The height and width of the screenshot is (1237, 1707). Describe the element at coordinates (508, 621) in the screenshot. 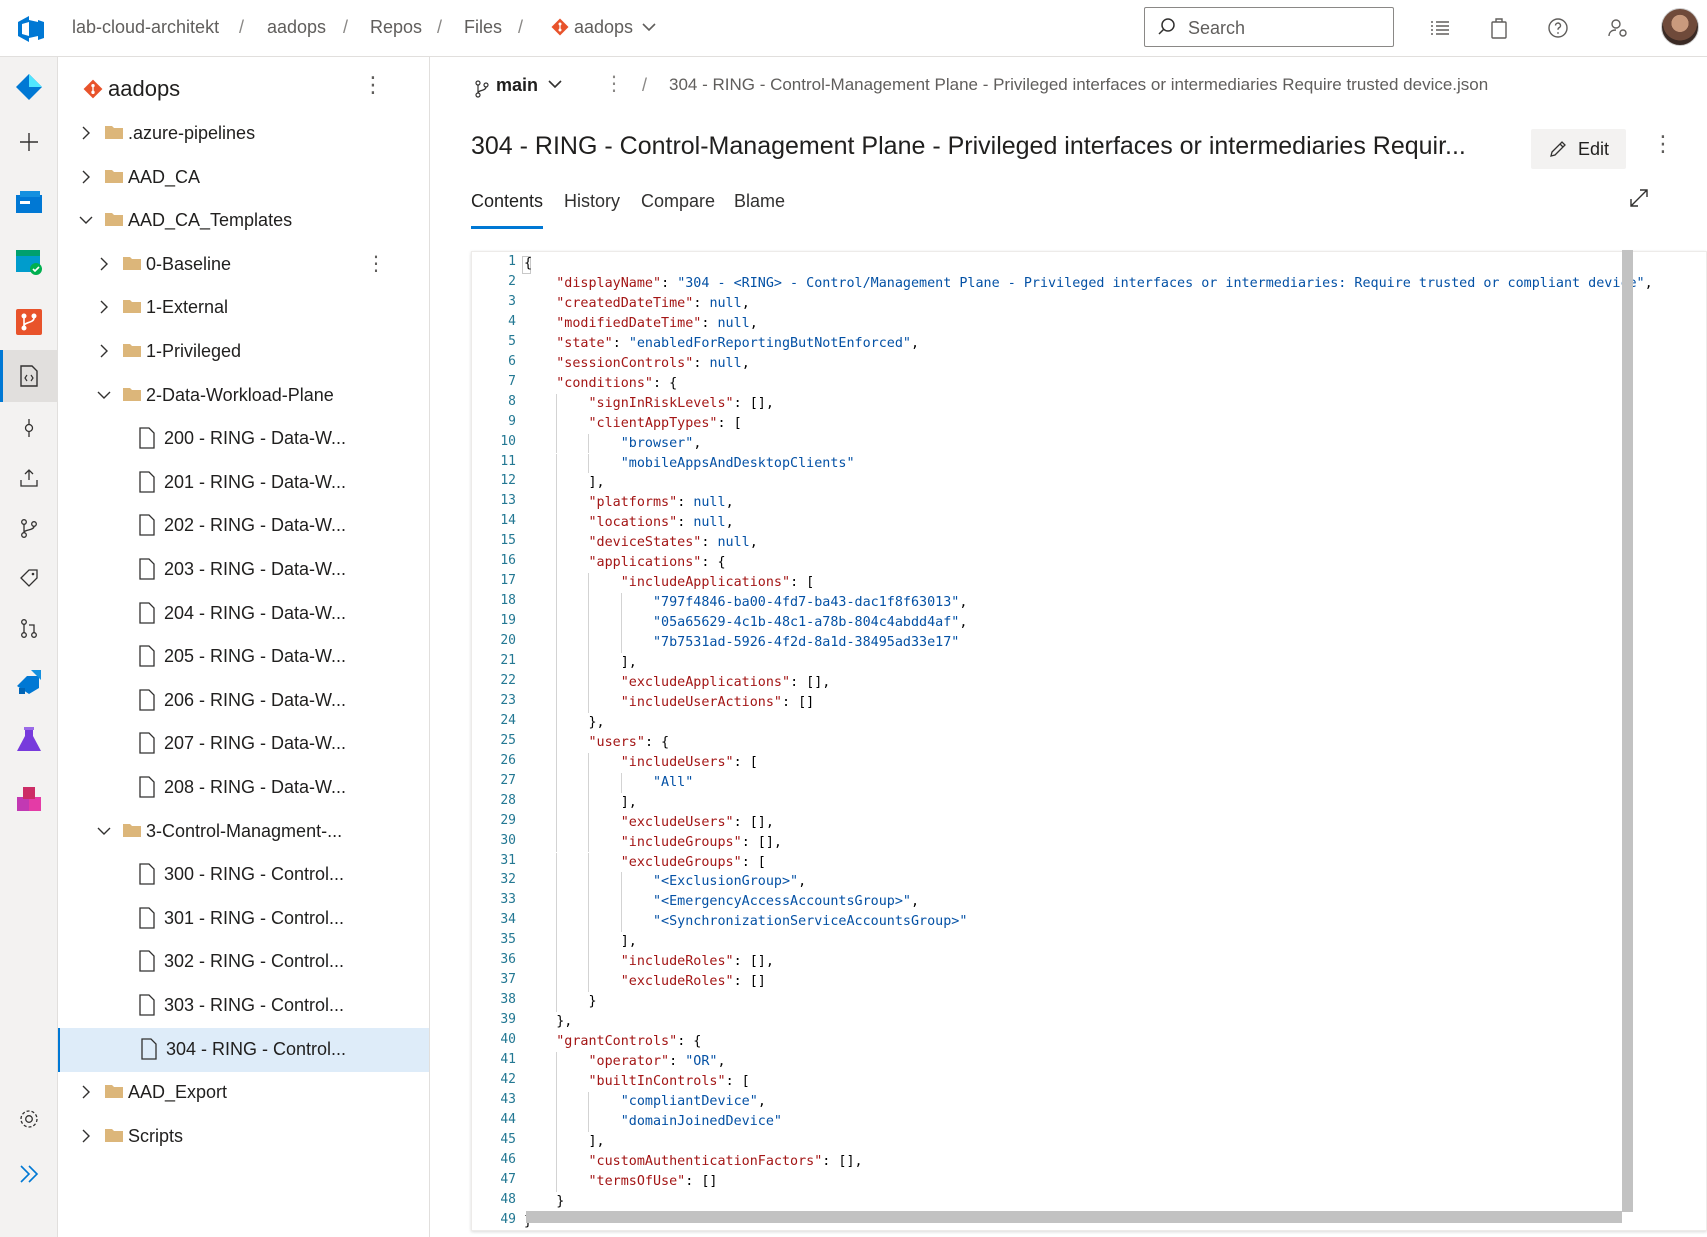

I see `line-number: 19` at that location.